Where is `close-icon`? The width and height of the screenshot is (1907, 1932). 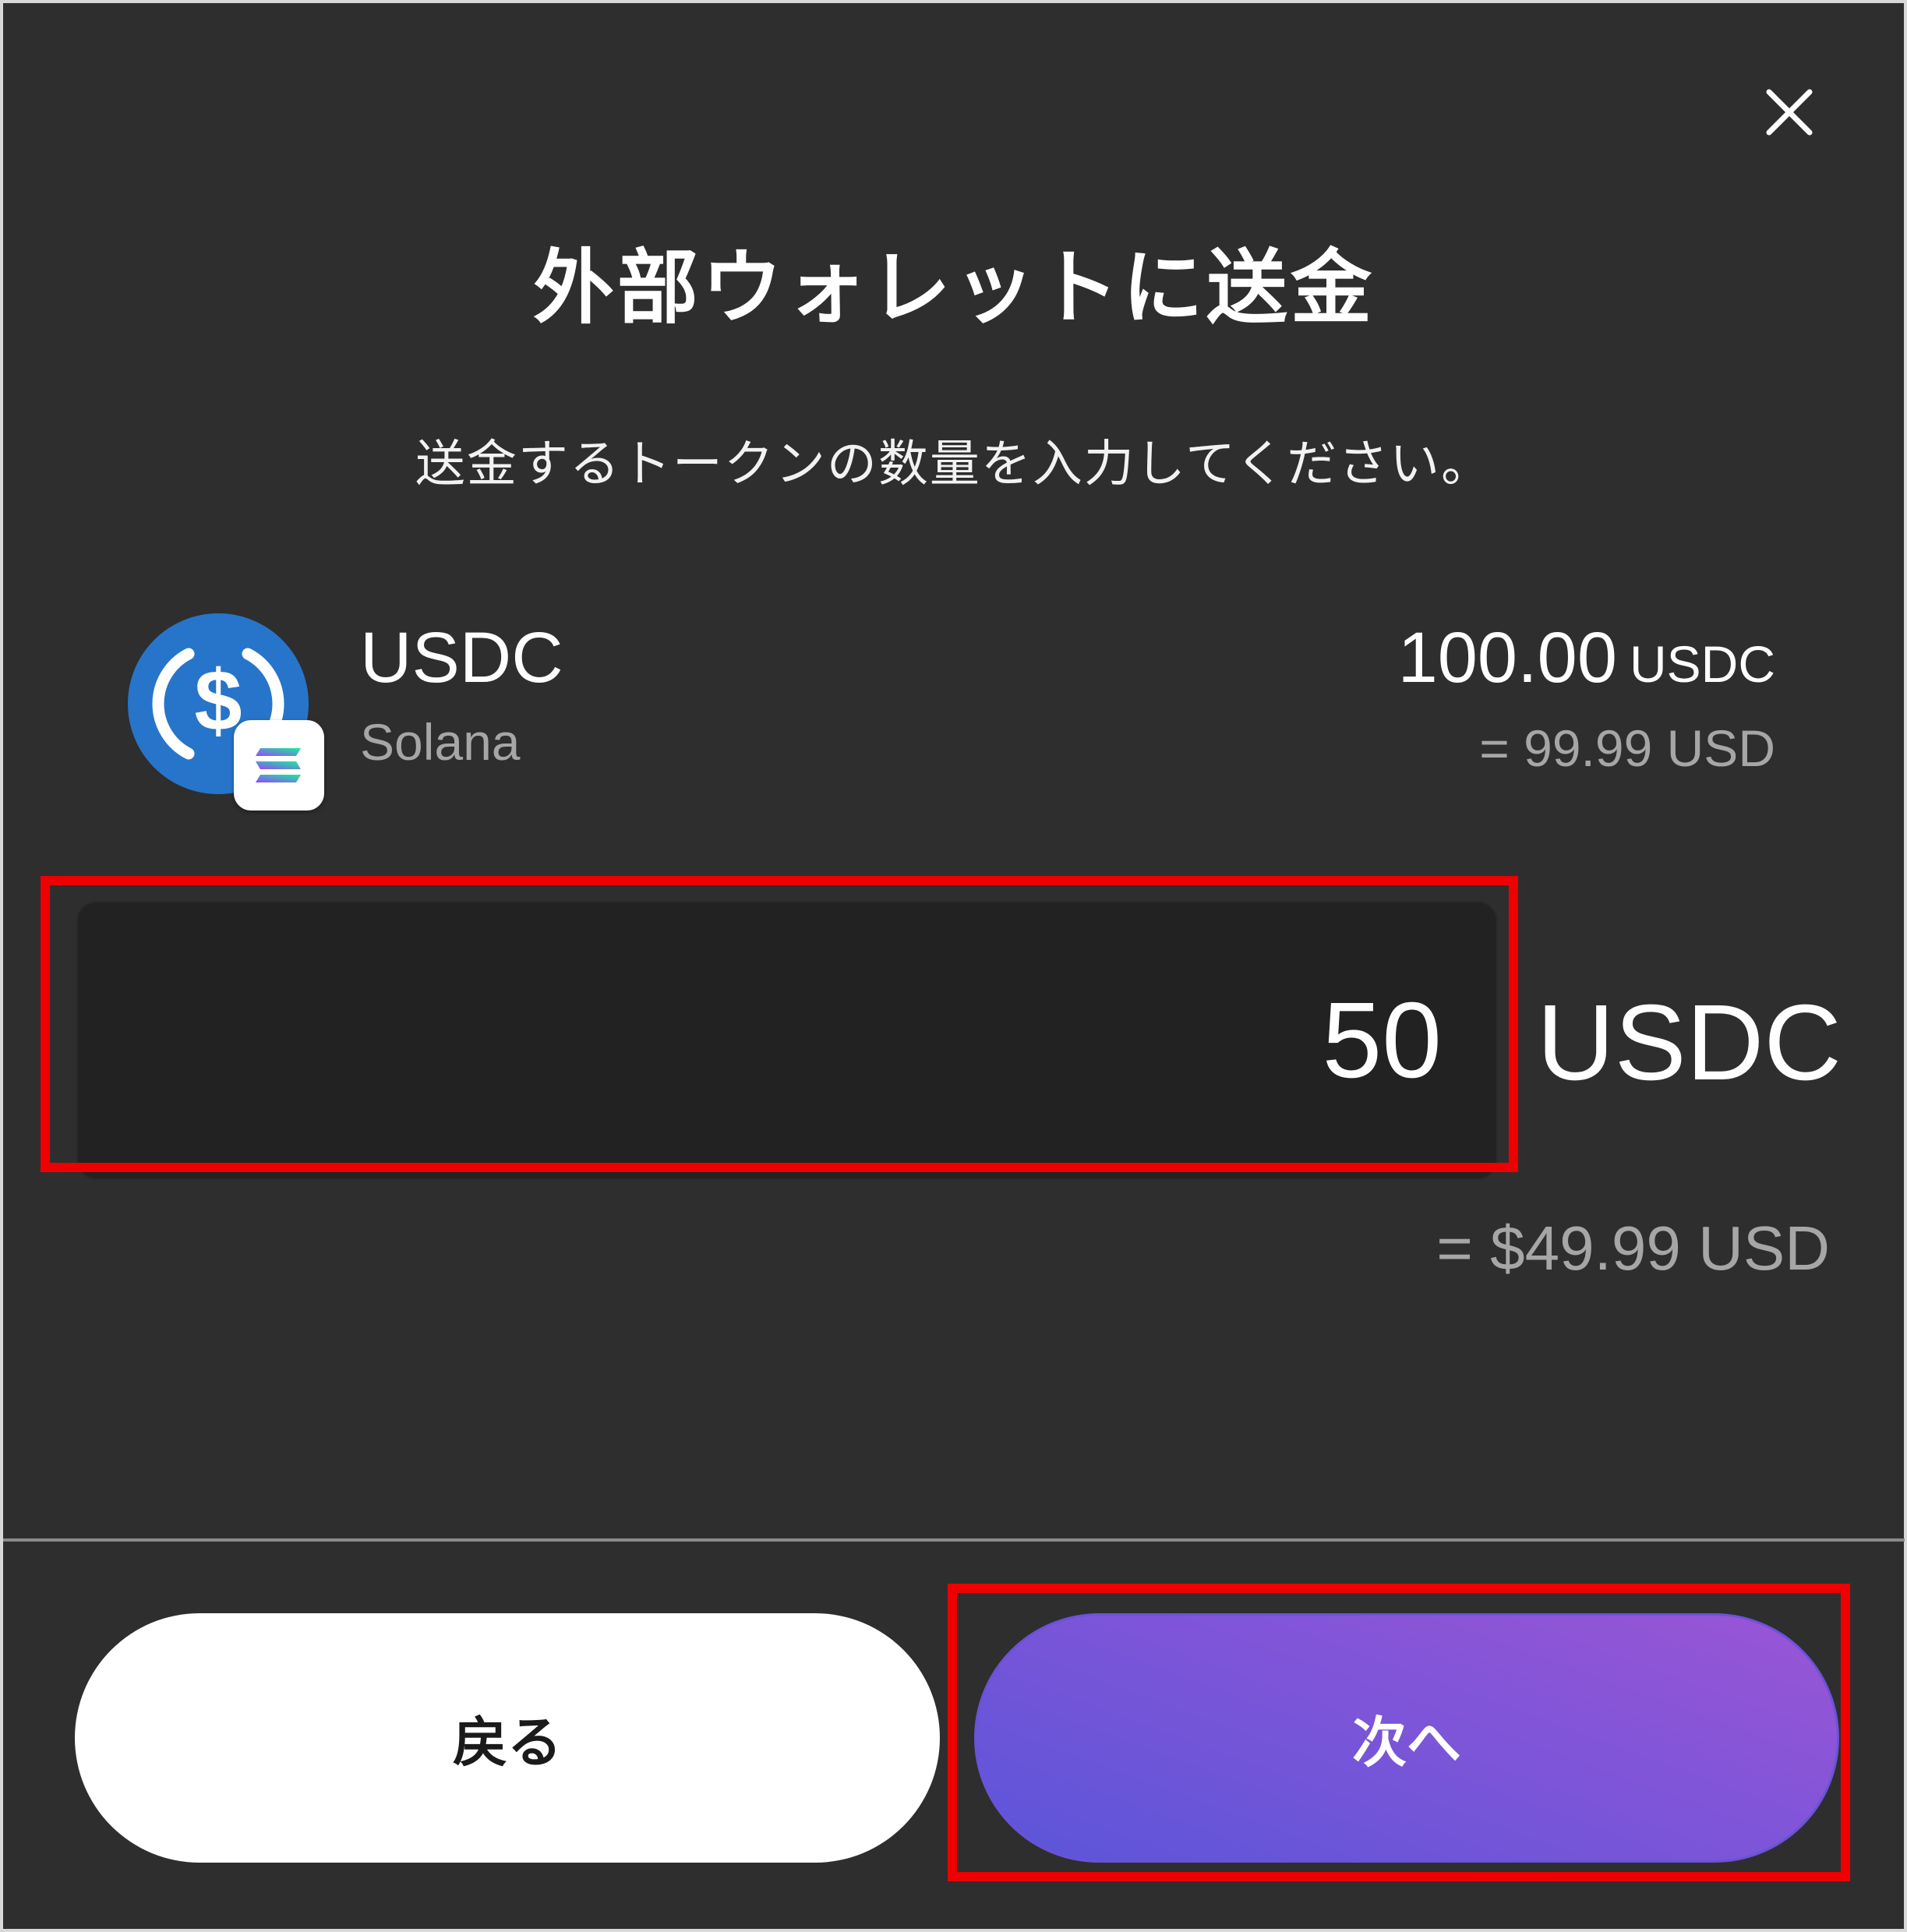 close-icon is located at coordinates (1790, 113).